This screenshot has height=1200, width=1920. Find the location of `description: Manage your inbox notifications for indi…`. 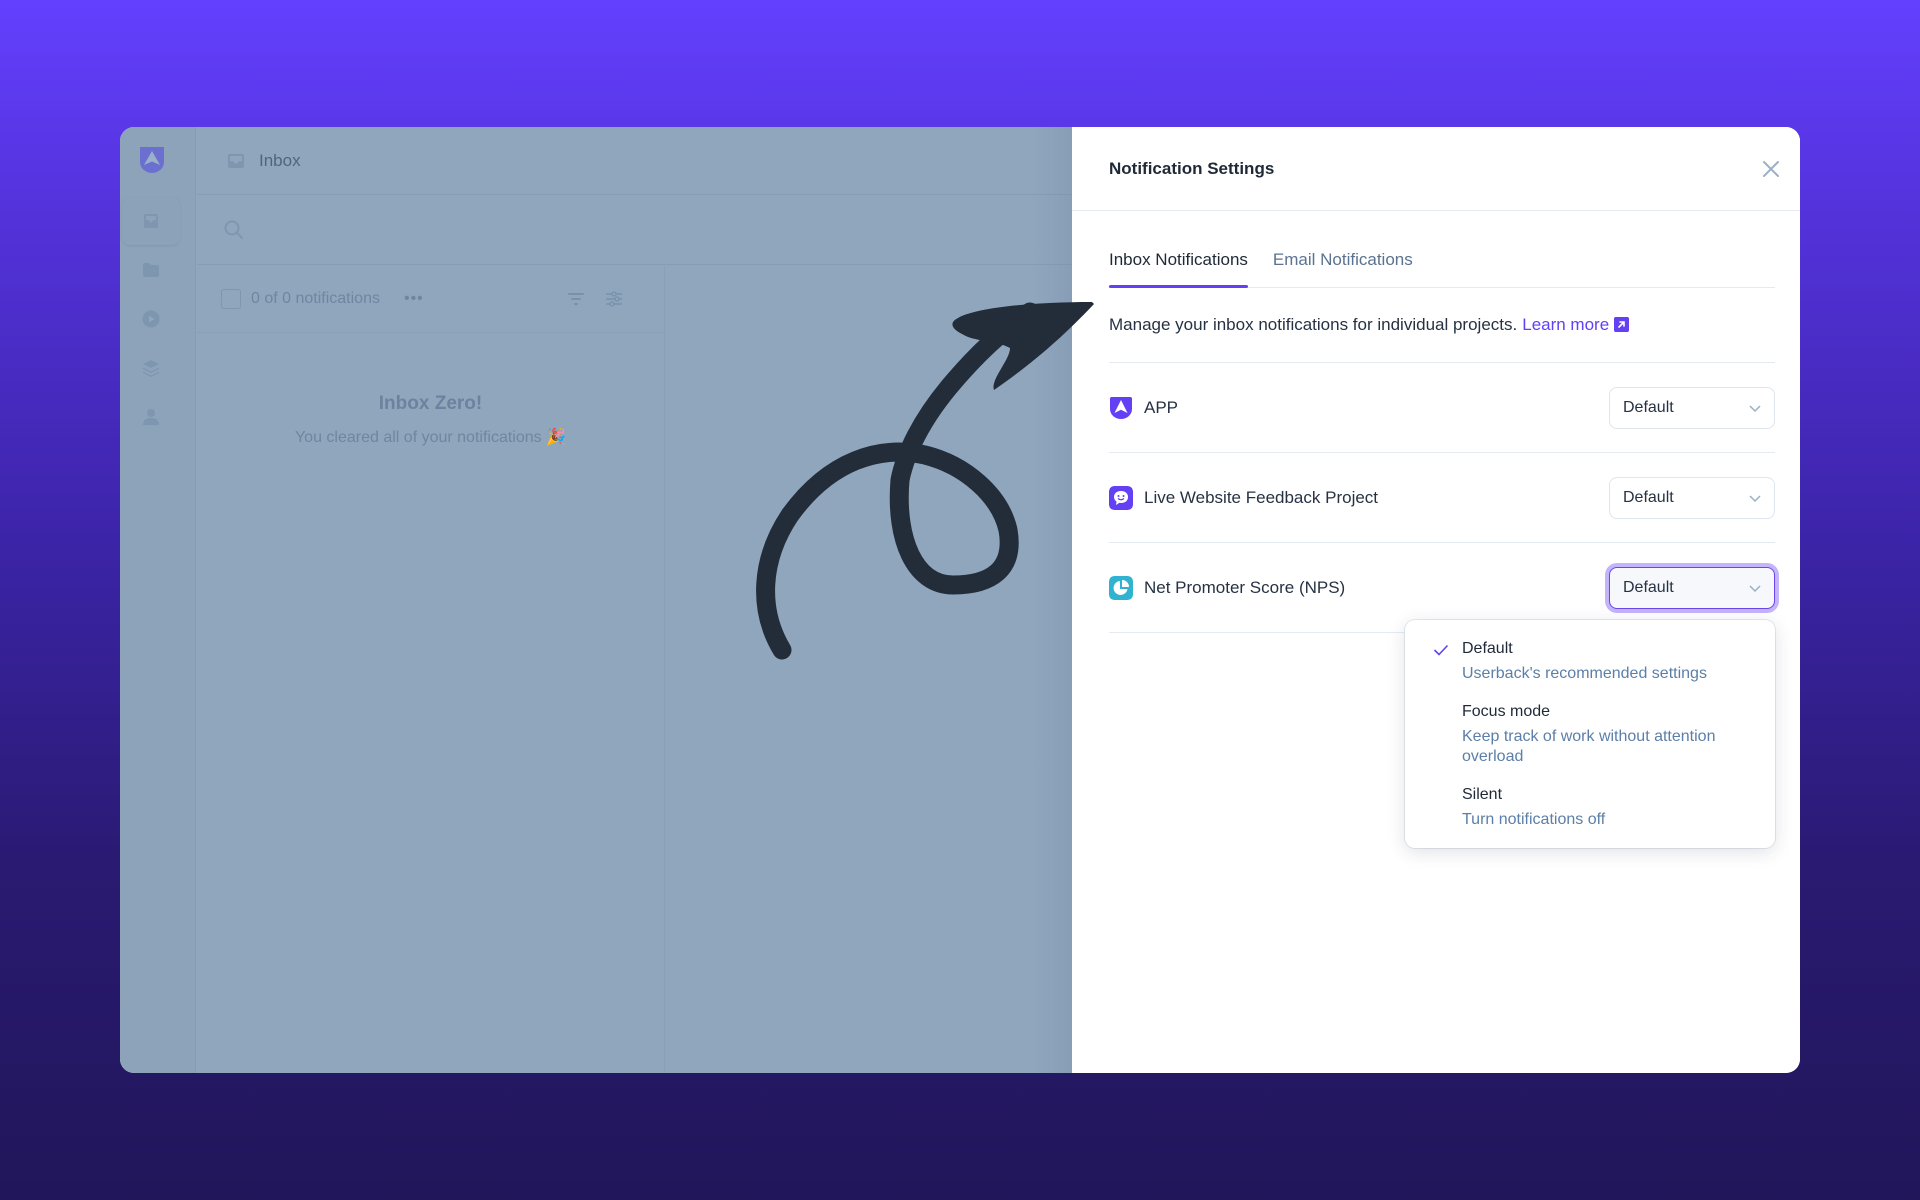

description: Manage your inbox notifications for indi… is located at coordinates (1442, 325).